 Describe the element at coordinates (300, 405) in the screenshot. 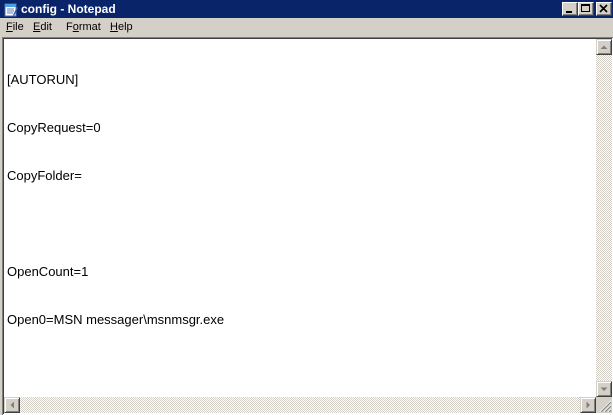

I see `horizontal-scrollbar` at that location.